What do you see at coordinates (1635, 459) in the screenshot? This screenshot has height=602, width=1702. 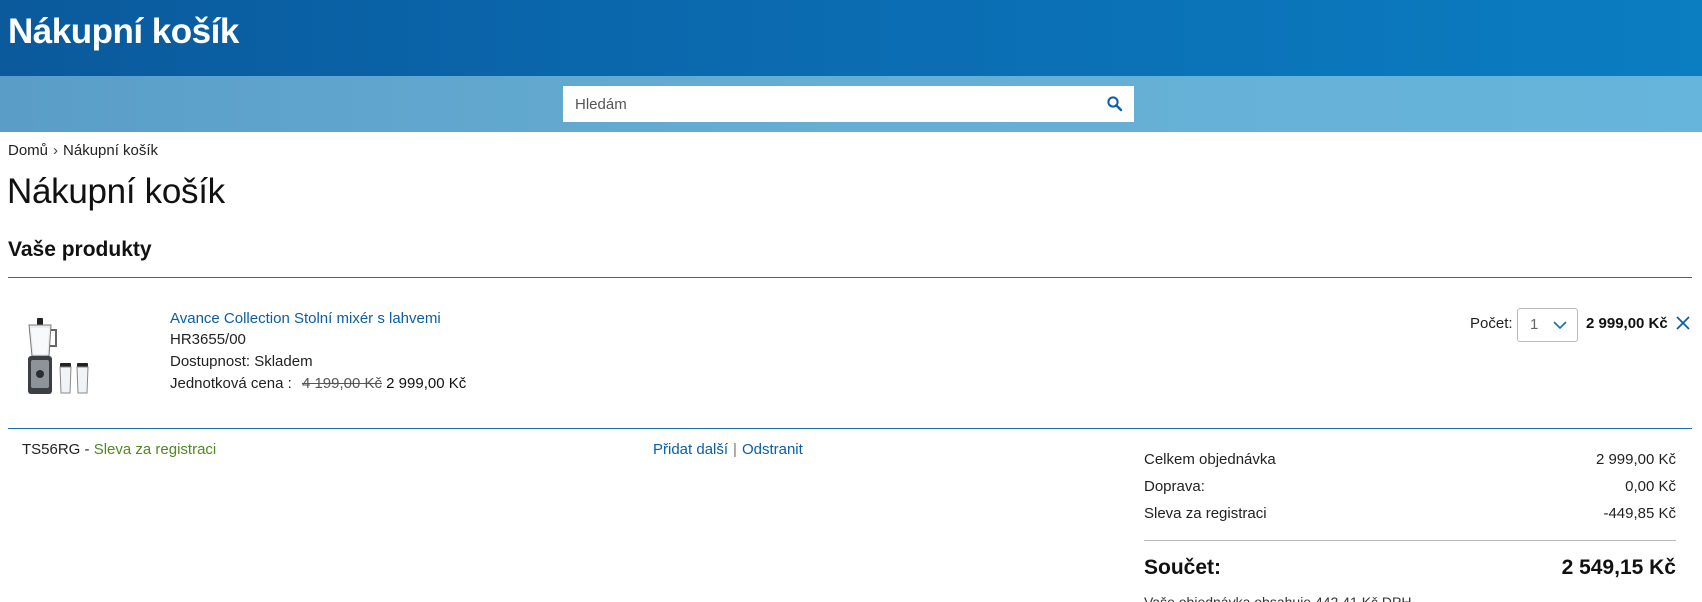 I see `summary-amount: 2 999,00 Kč` at bounding box center [1635, 459].